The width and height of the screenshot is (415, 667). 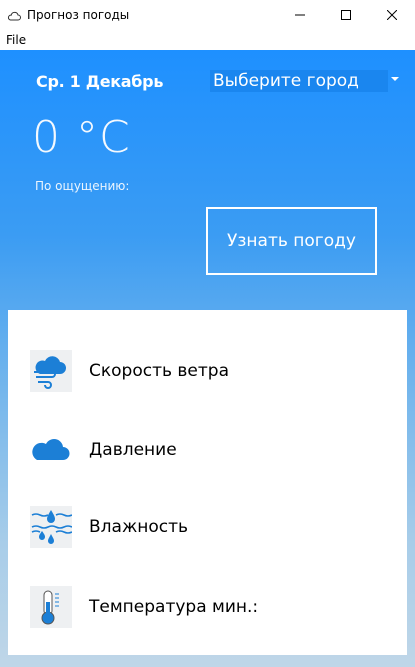 I want to click on maximize-icon, so click(x=346, y=15).